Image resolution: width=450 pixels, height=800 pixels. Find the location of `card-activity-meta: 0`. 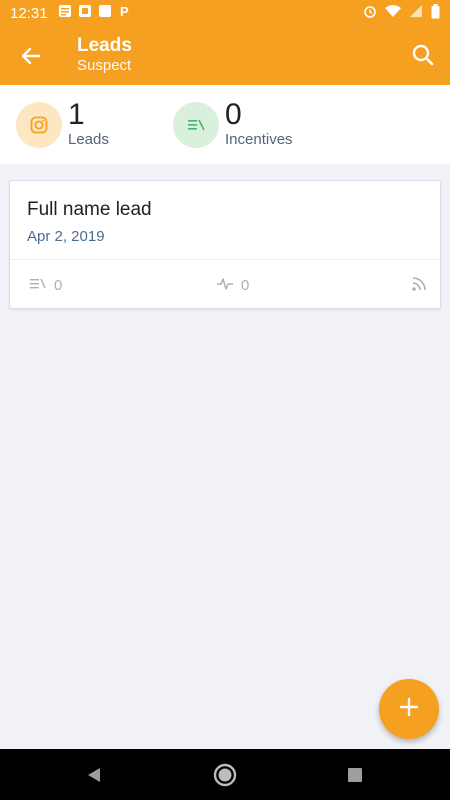

card-activity-meta: 0 is located at coordinates (233, 285).